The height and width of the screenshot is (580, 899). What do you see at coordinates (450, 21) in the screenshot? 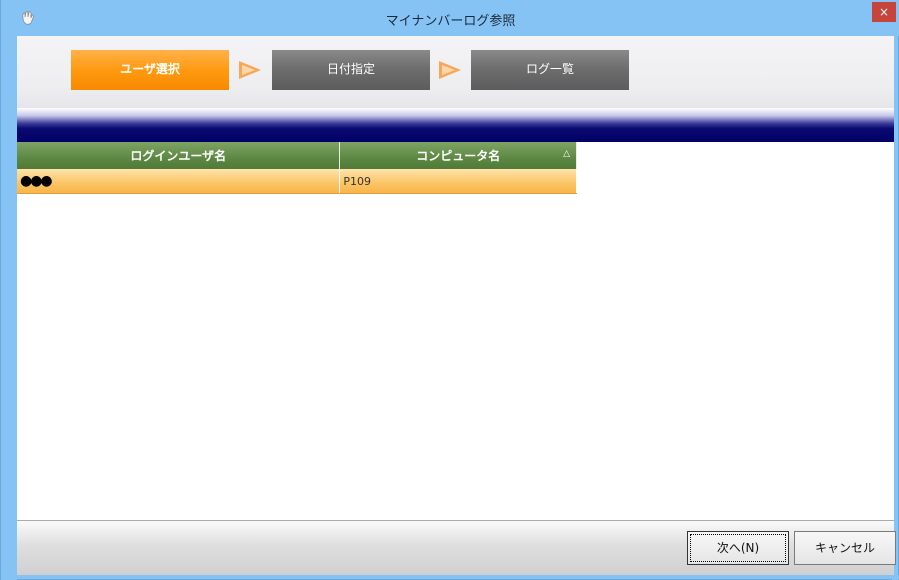
I see `window-title: マイナンバーログ参照` at bounding box center [450, 21].